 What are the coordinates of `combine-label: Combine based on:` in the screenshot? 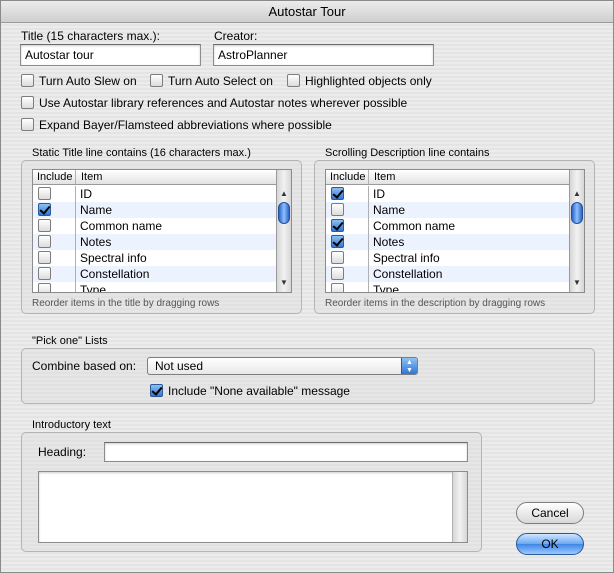 It's located at (84, 366).